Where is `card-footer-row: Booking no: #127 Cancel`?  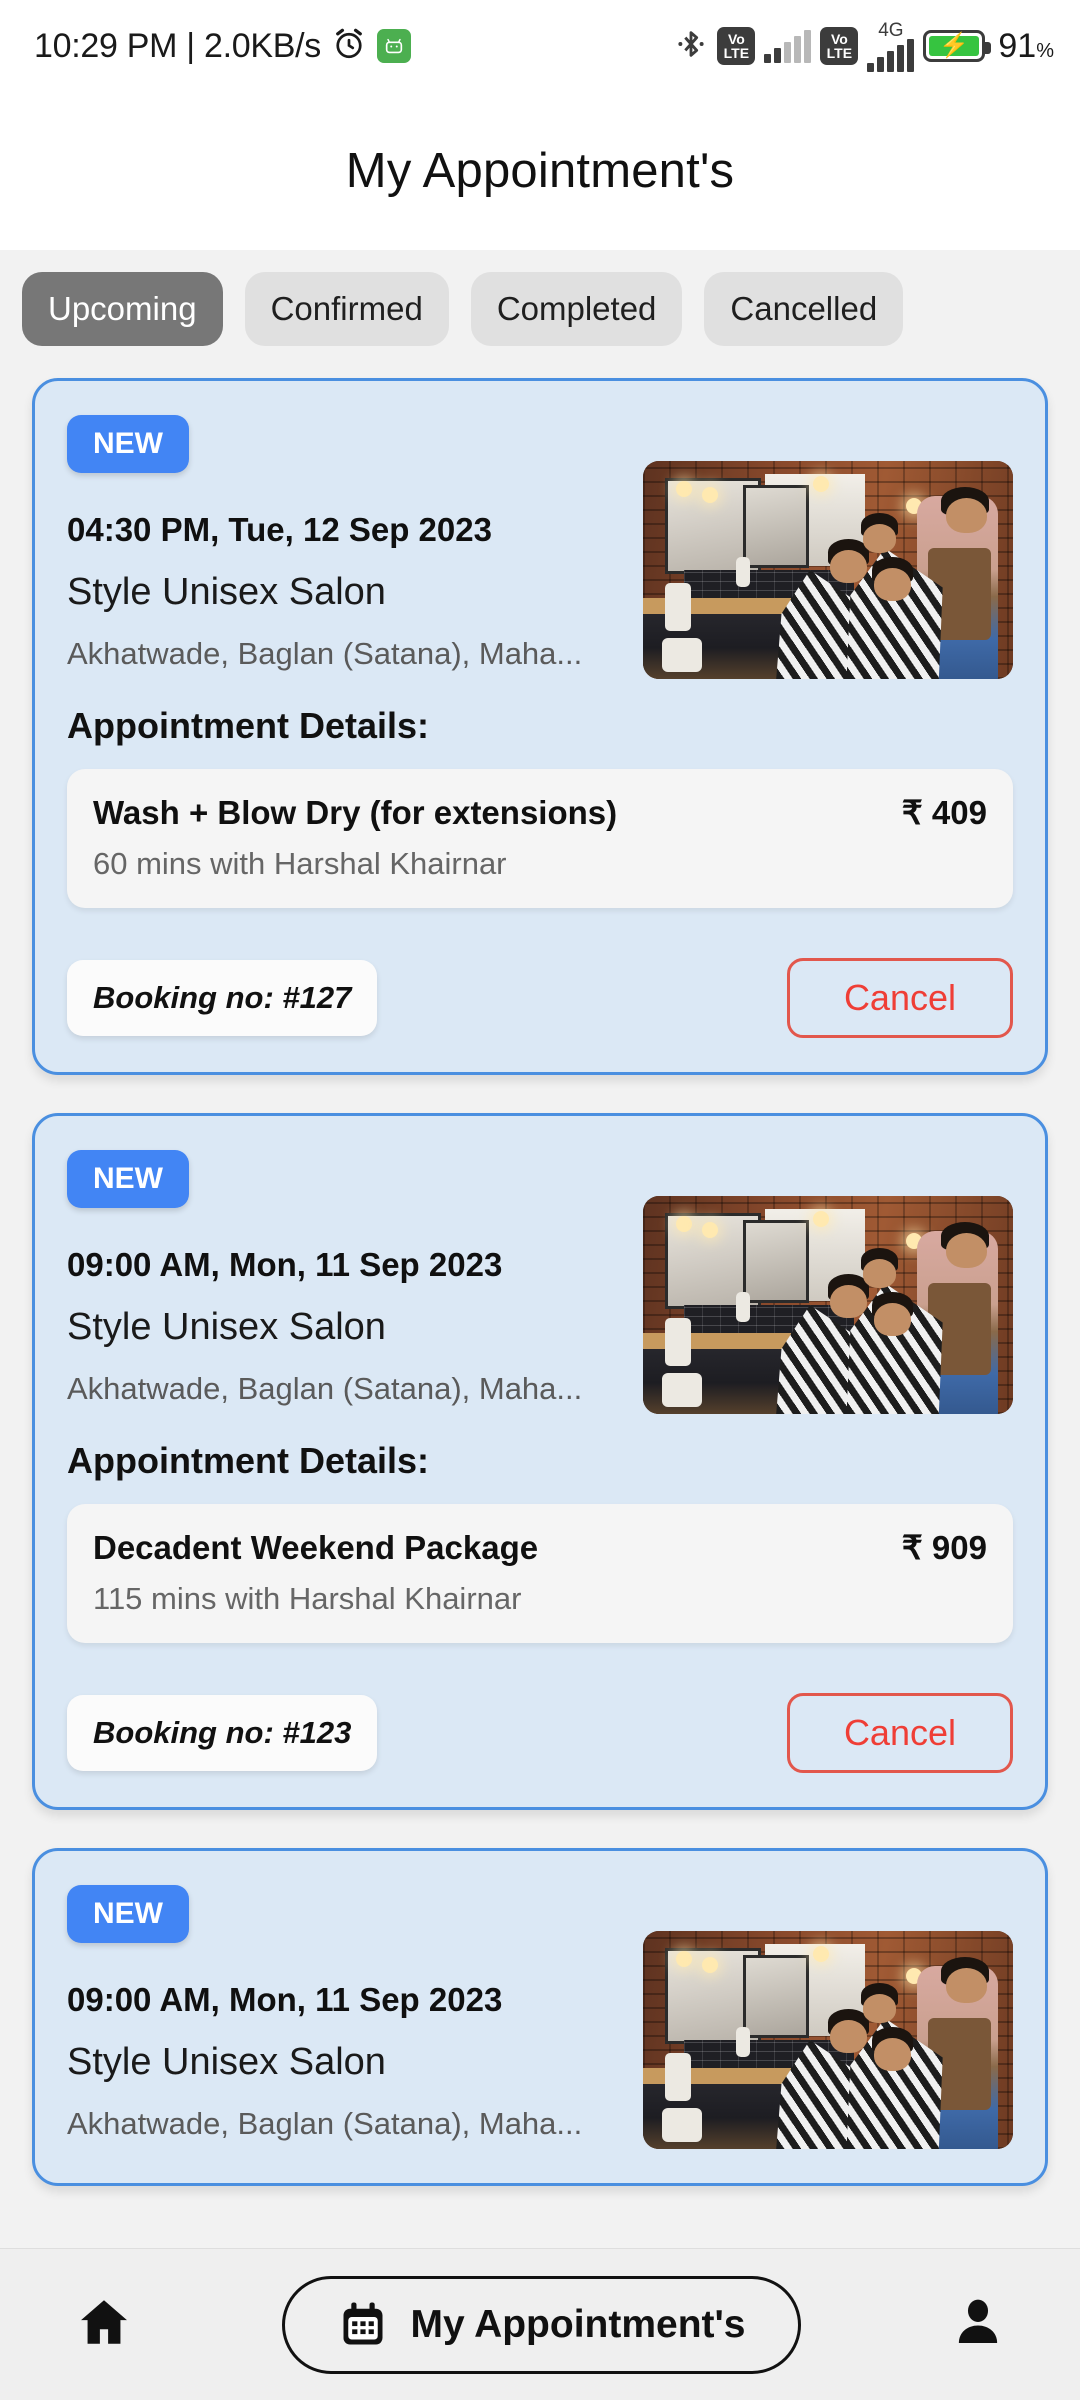
card-footer-row: Booking no: #127 Cancel is located at coordinates (540, 998).